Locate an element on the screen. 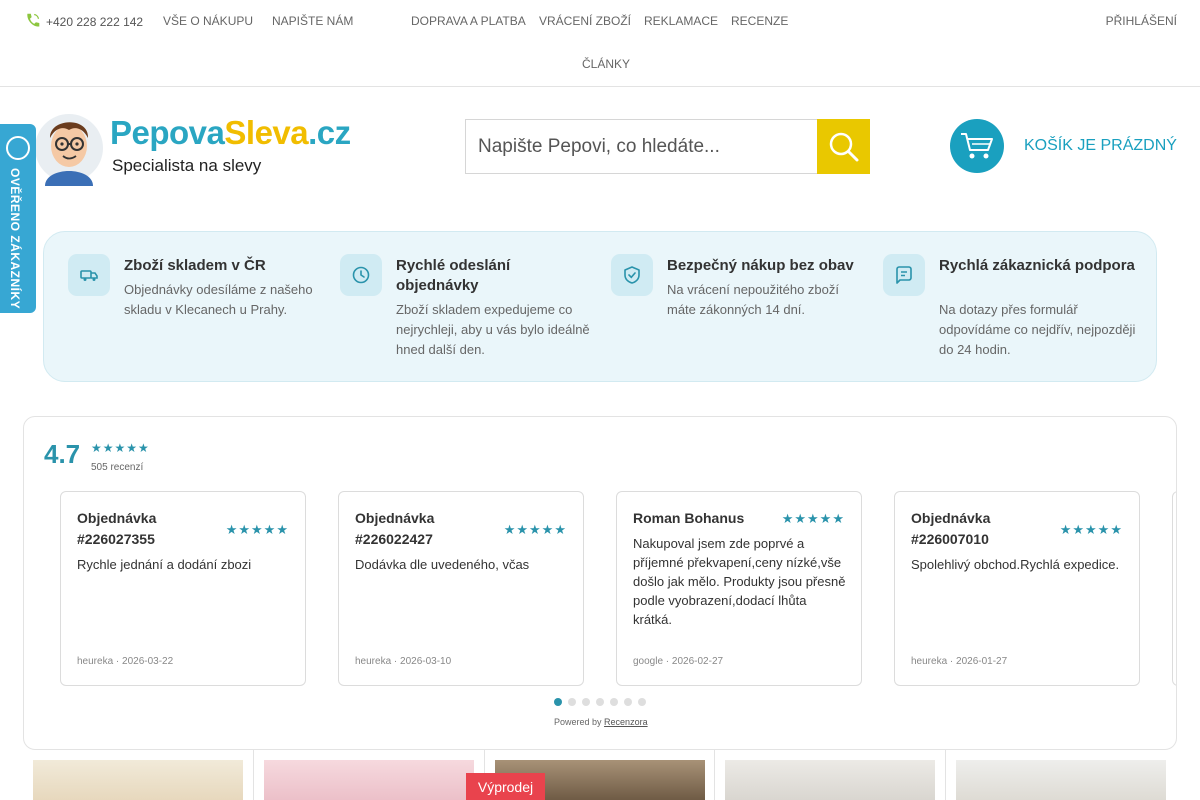 The image size is (1200, 800). powered-by: Powered by Recenzora is located at coordinates (601, 722).